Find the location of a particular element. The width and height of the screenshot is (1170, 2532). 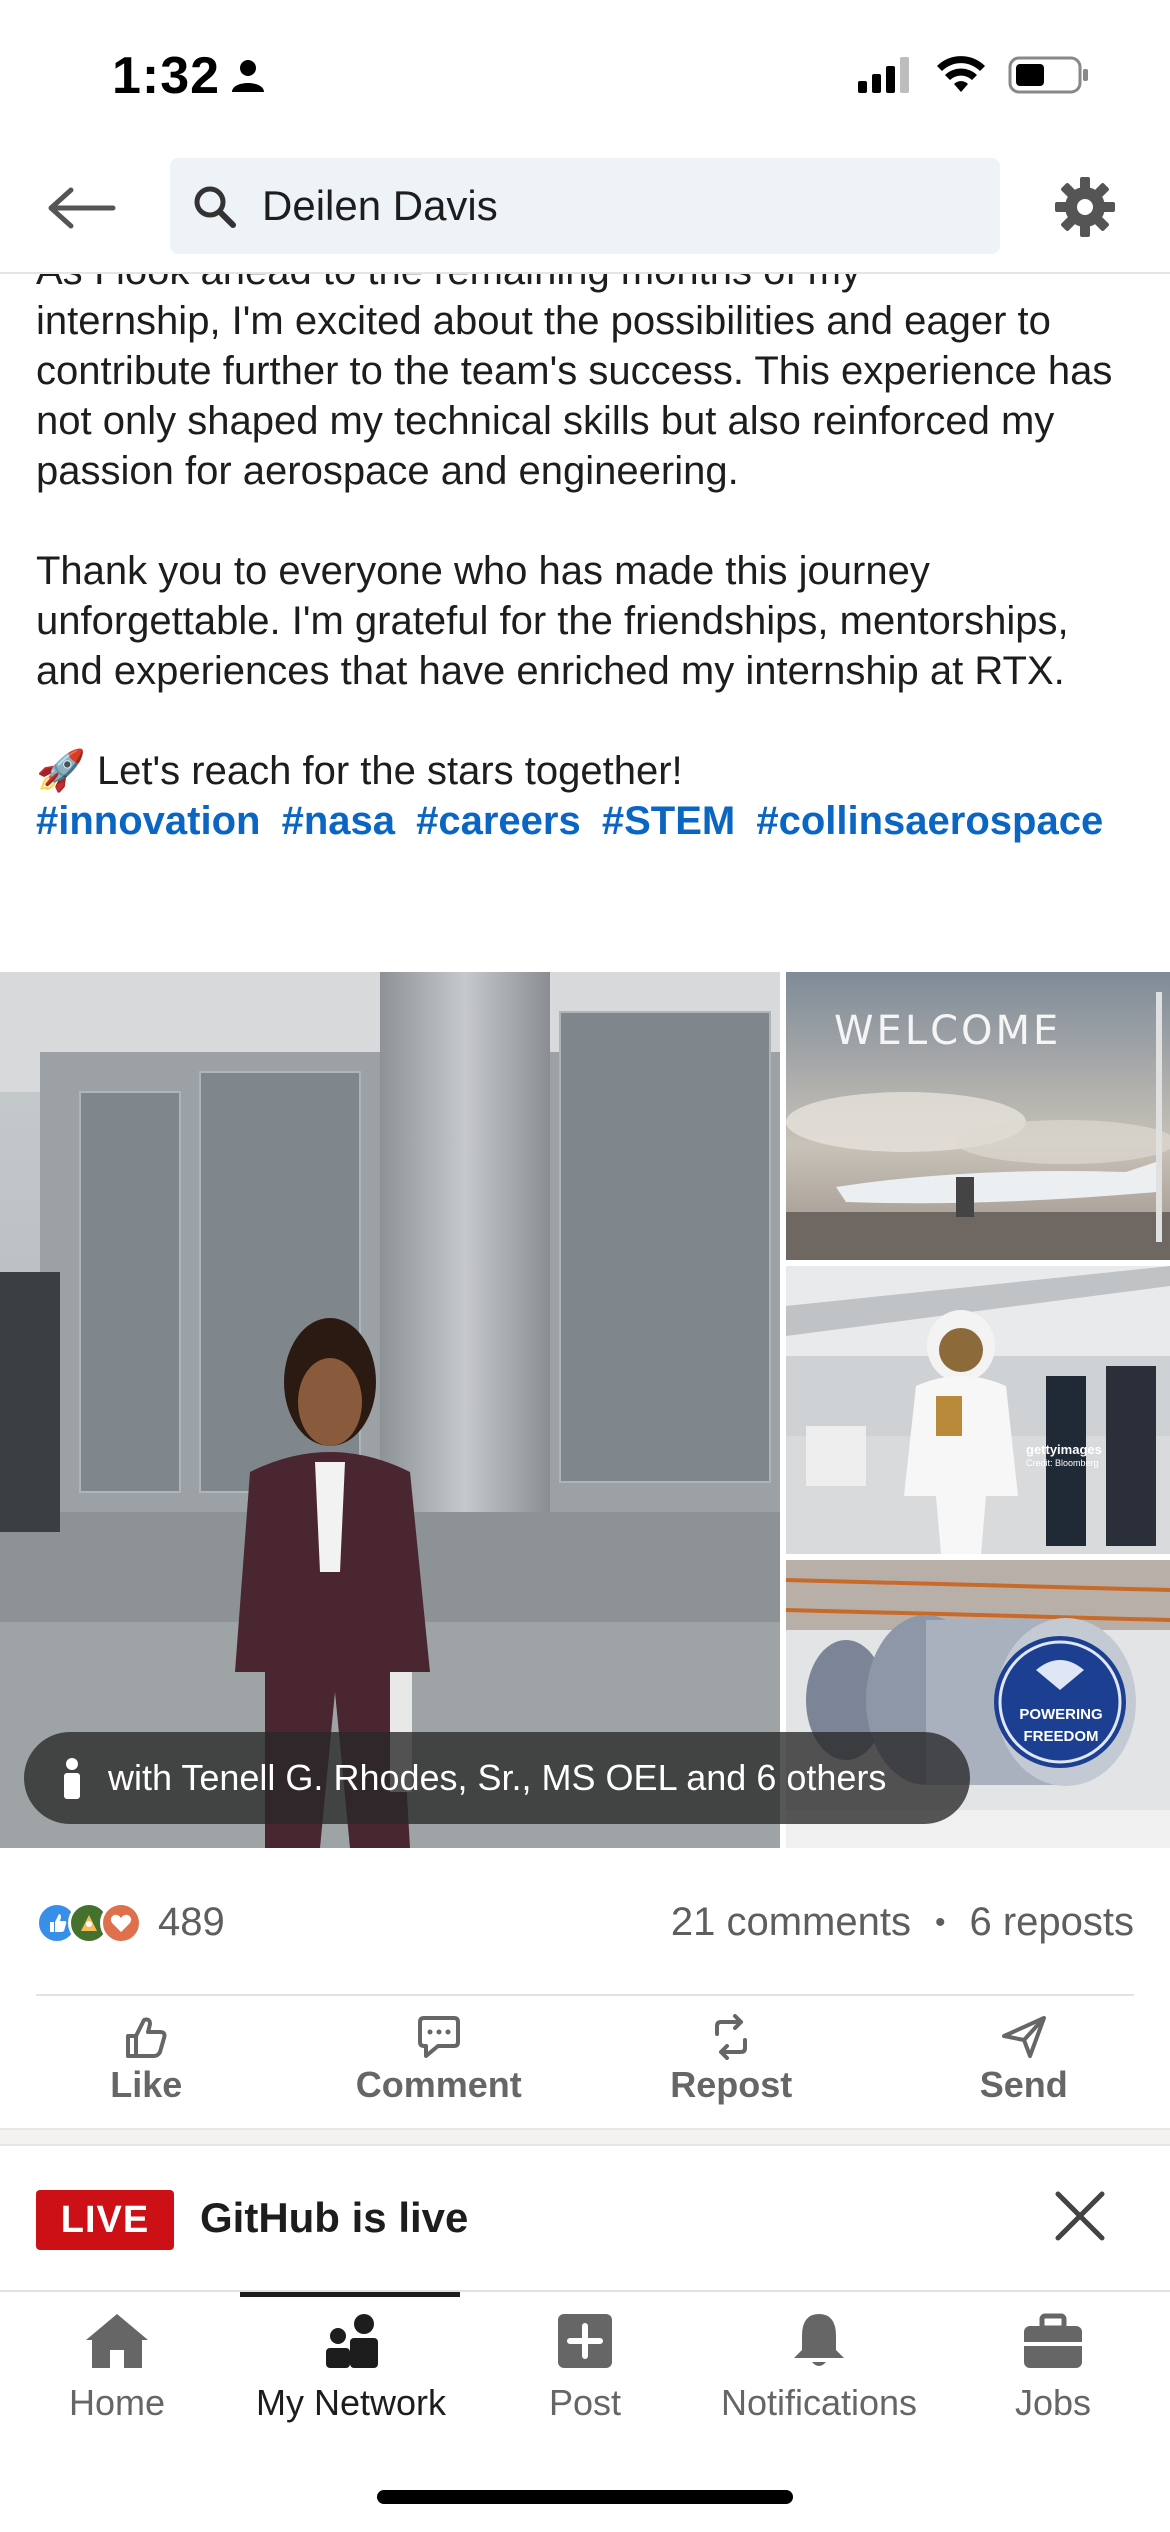

hashtag-link: #STEM is located at coordinates (668, 821).